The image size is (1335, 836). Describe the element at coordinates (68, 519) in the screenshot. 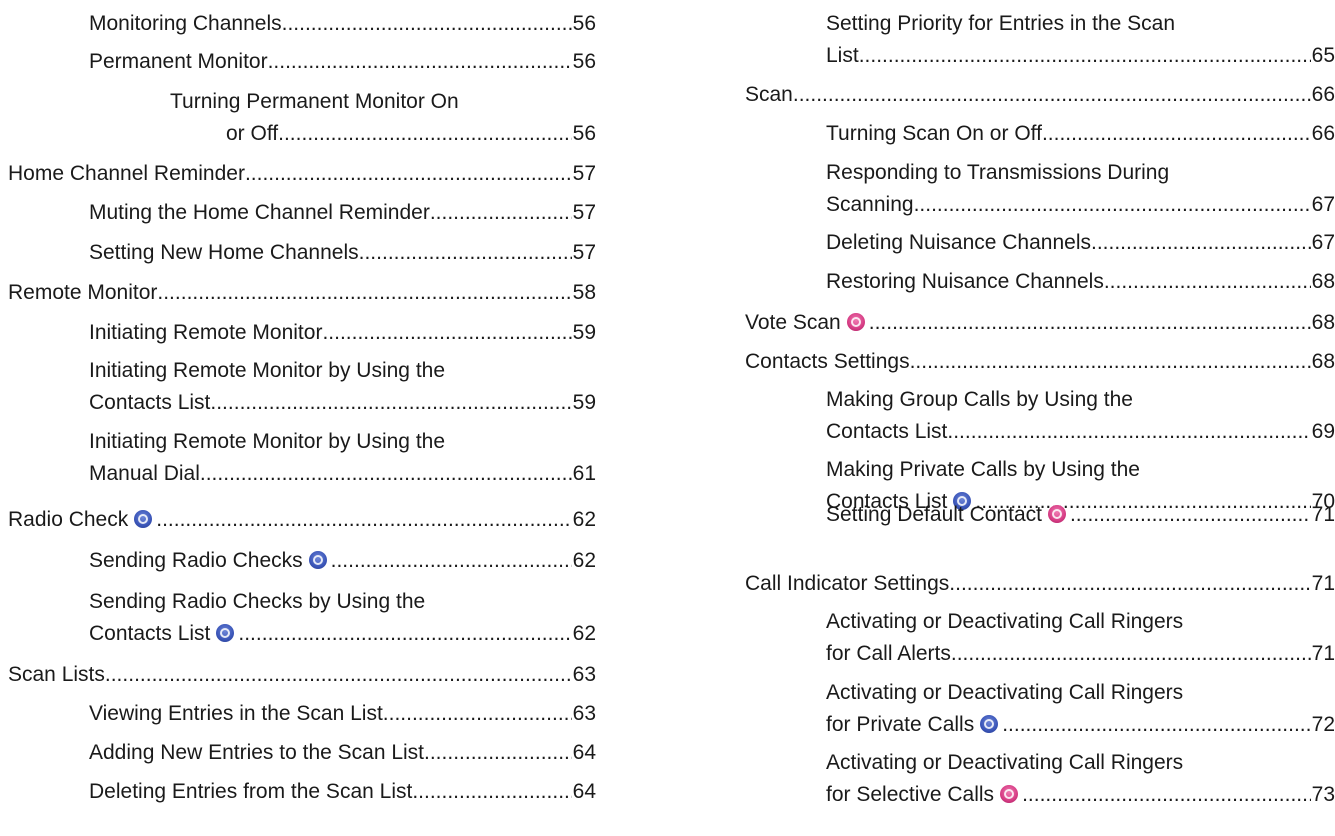

I see `toc-entry-title: Radio Check` at that location.